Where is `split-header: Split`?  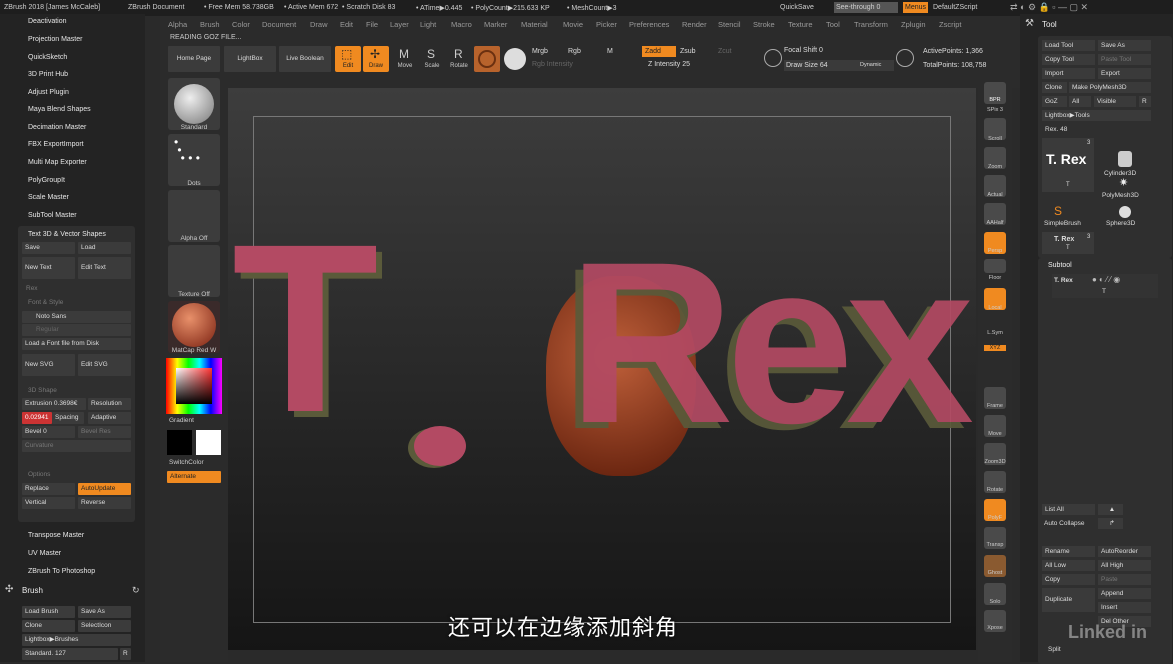
split-header: Split is located at coordinates (1054, 649).